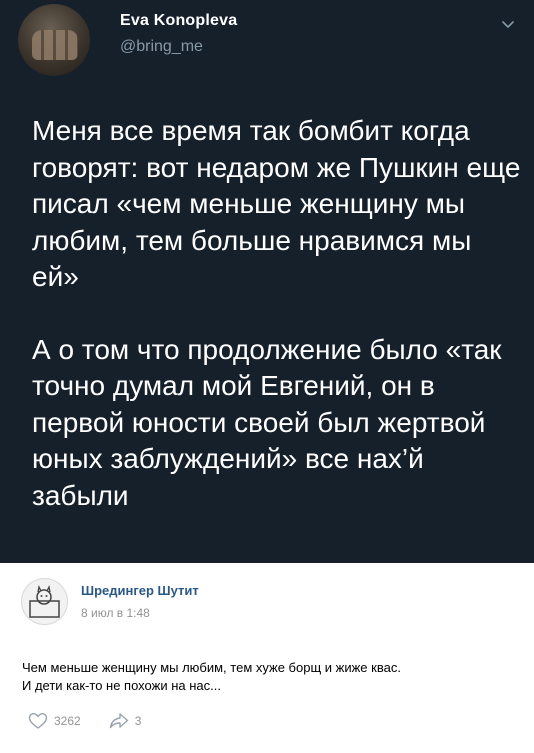 The height and width of the screenshot is (753, 534). I want to click on like-button: 3262, so click(54, 721).